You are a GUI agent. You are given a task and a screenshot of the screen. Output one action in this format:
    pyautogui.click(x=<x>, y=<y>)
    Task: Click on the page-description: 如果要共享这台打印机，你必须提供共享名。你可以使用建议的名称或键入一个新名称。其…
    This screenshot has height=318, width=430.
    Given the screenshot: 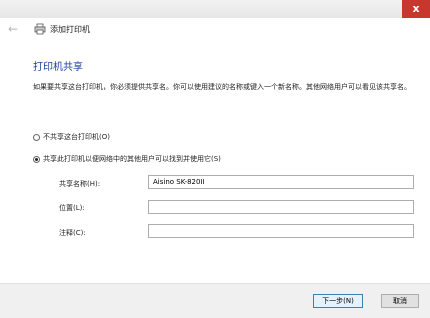 What is the action you would take?
    pyautogui.click(x=222, y=87)
    